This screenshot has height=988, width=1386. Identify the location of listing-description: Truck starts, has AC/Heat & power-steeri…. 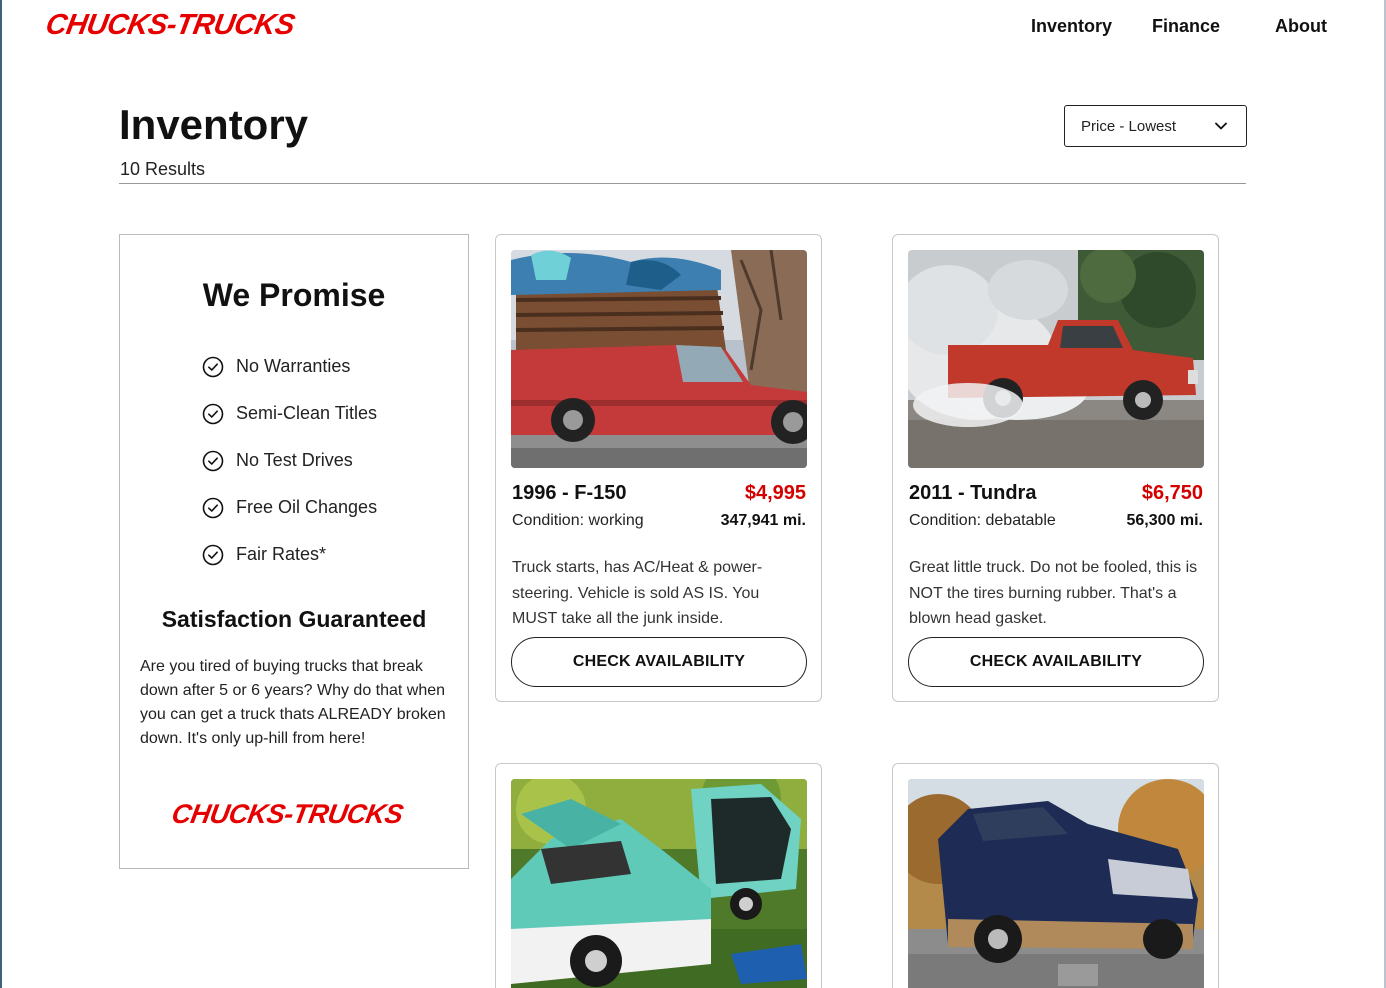
(637, 593).